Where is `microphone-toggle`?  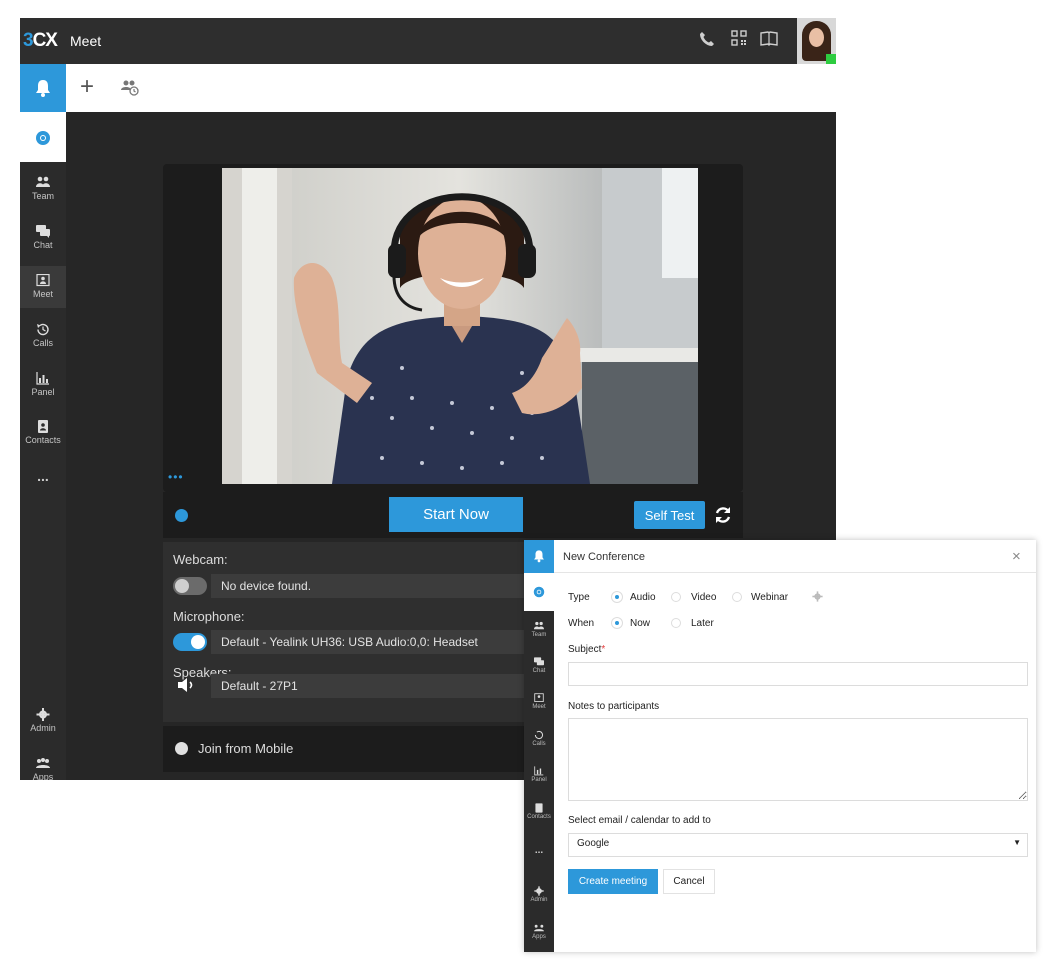 microphone-toggle is located at coordinates (190, 642).